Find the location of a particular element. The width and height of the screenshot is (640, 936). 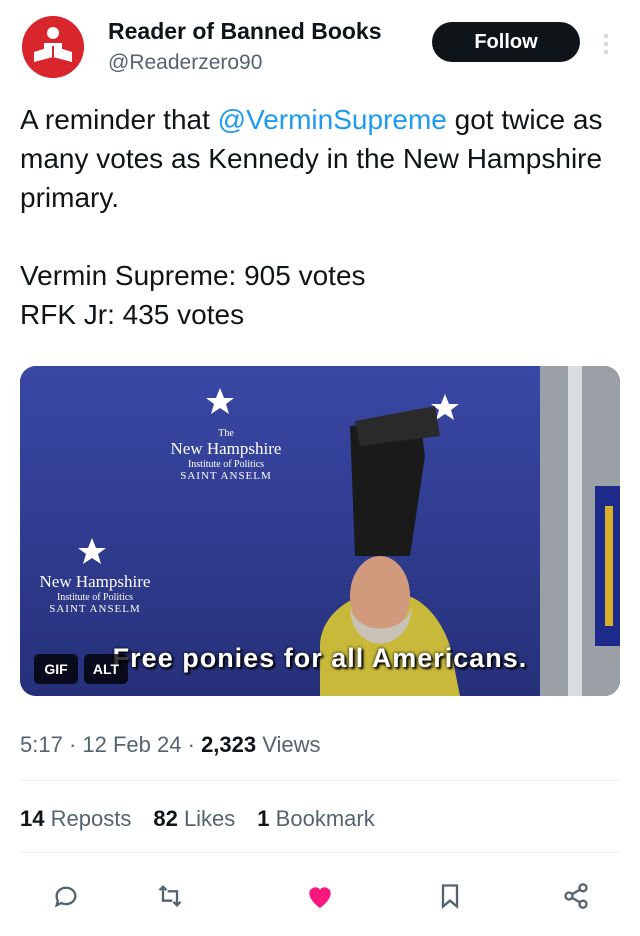

backdrop-title-2: New Hampshire is located at coordinates (95, 581).